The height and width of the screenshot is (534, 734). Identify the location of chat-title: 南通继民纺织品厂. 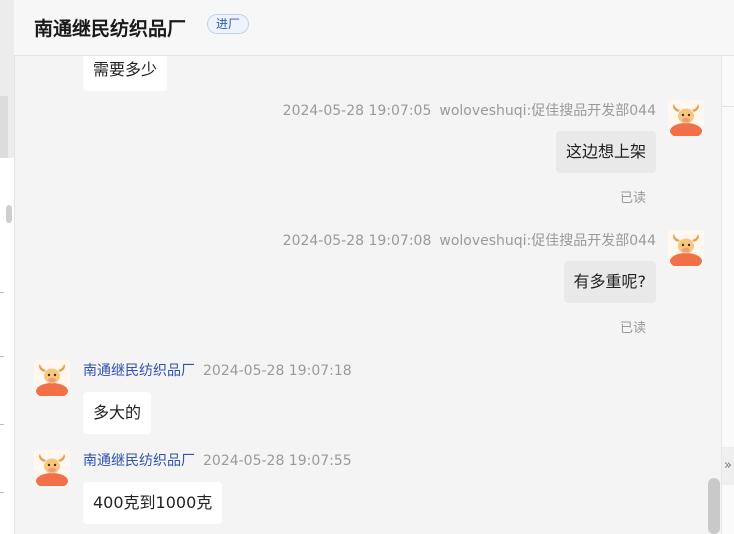
(110, 29).